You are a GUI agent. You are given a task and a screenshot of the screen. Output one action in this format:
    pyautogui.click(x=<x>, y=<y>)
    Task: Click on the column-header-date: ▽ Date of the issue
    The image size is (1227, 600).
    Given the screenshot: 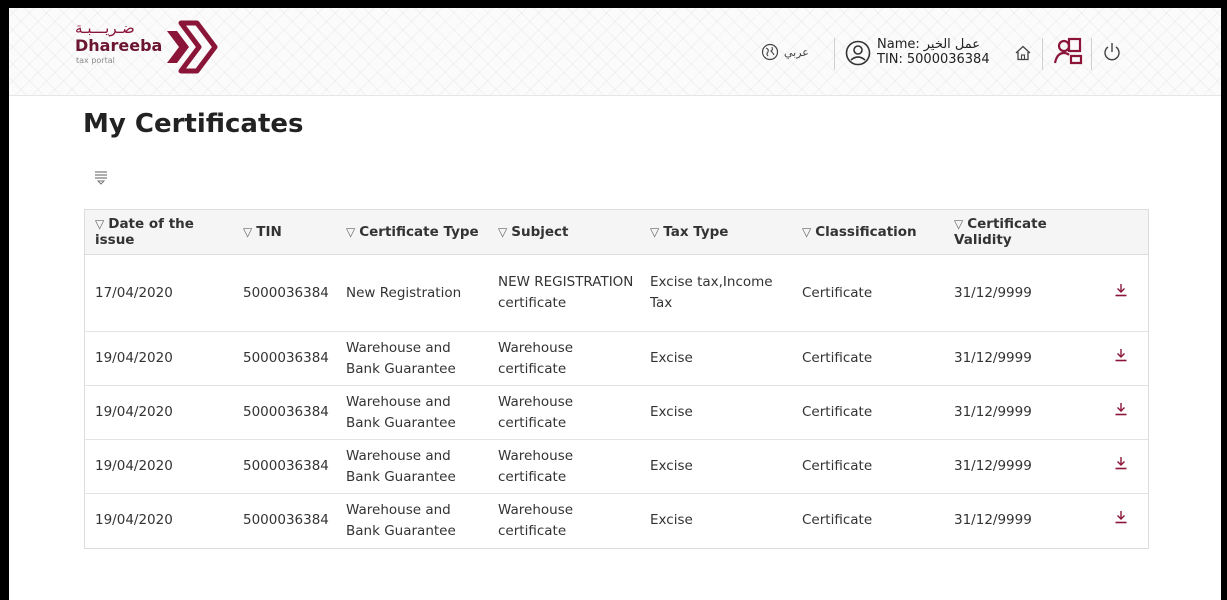 What is the action you would take?
    pyautogui.click(x=159, y=232)
    